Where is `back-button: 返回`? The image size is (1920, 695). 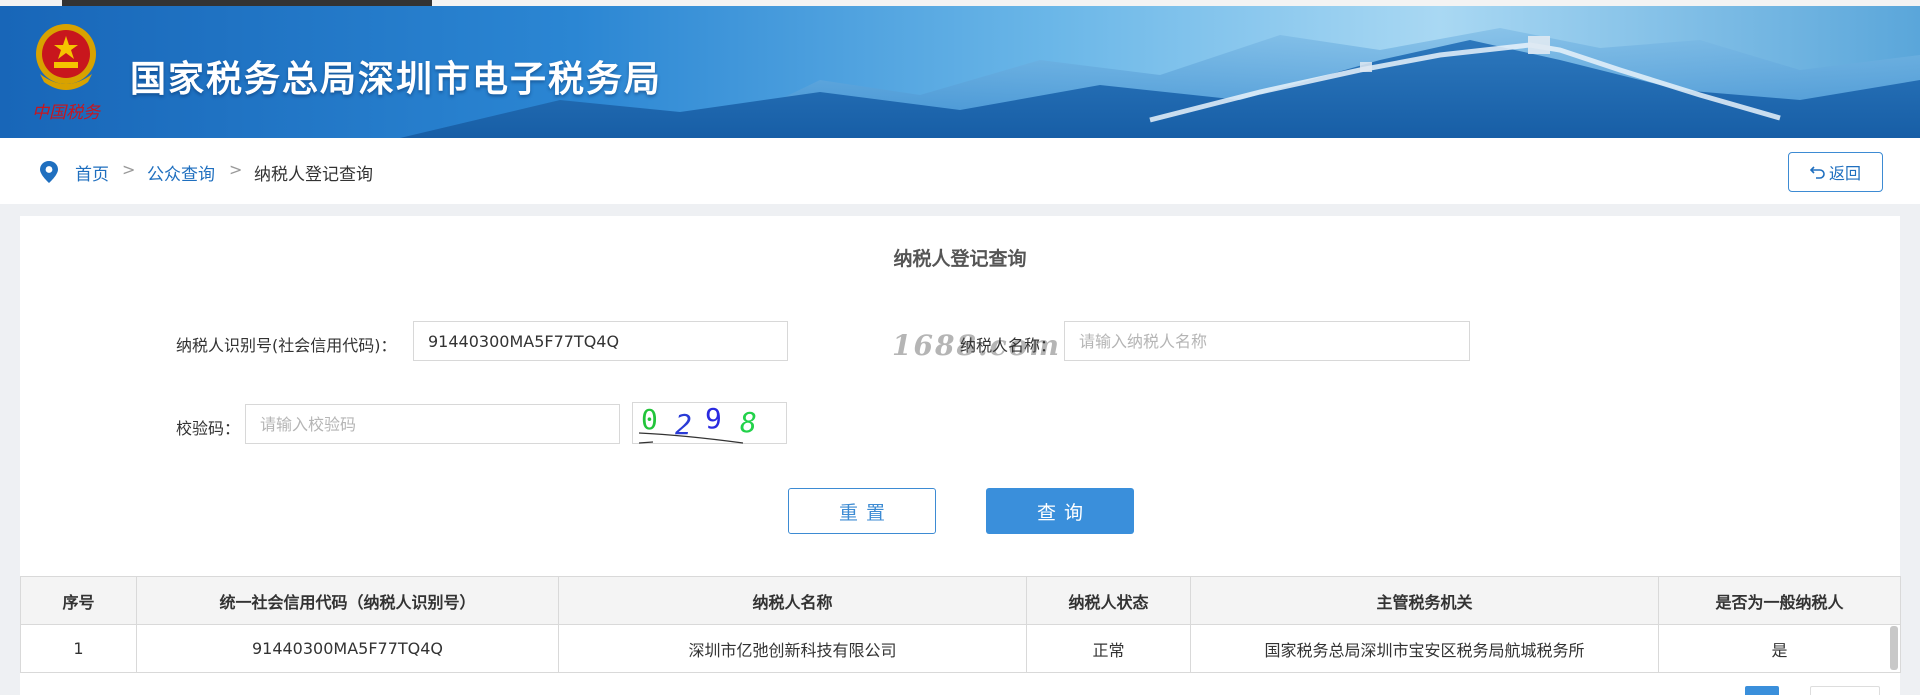 back-button: 返回 is located at coordinates (1835, 172).